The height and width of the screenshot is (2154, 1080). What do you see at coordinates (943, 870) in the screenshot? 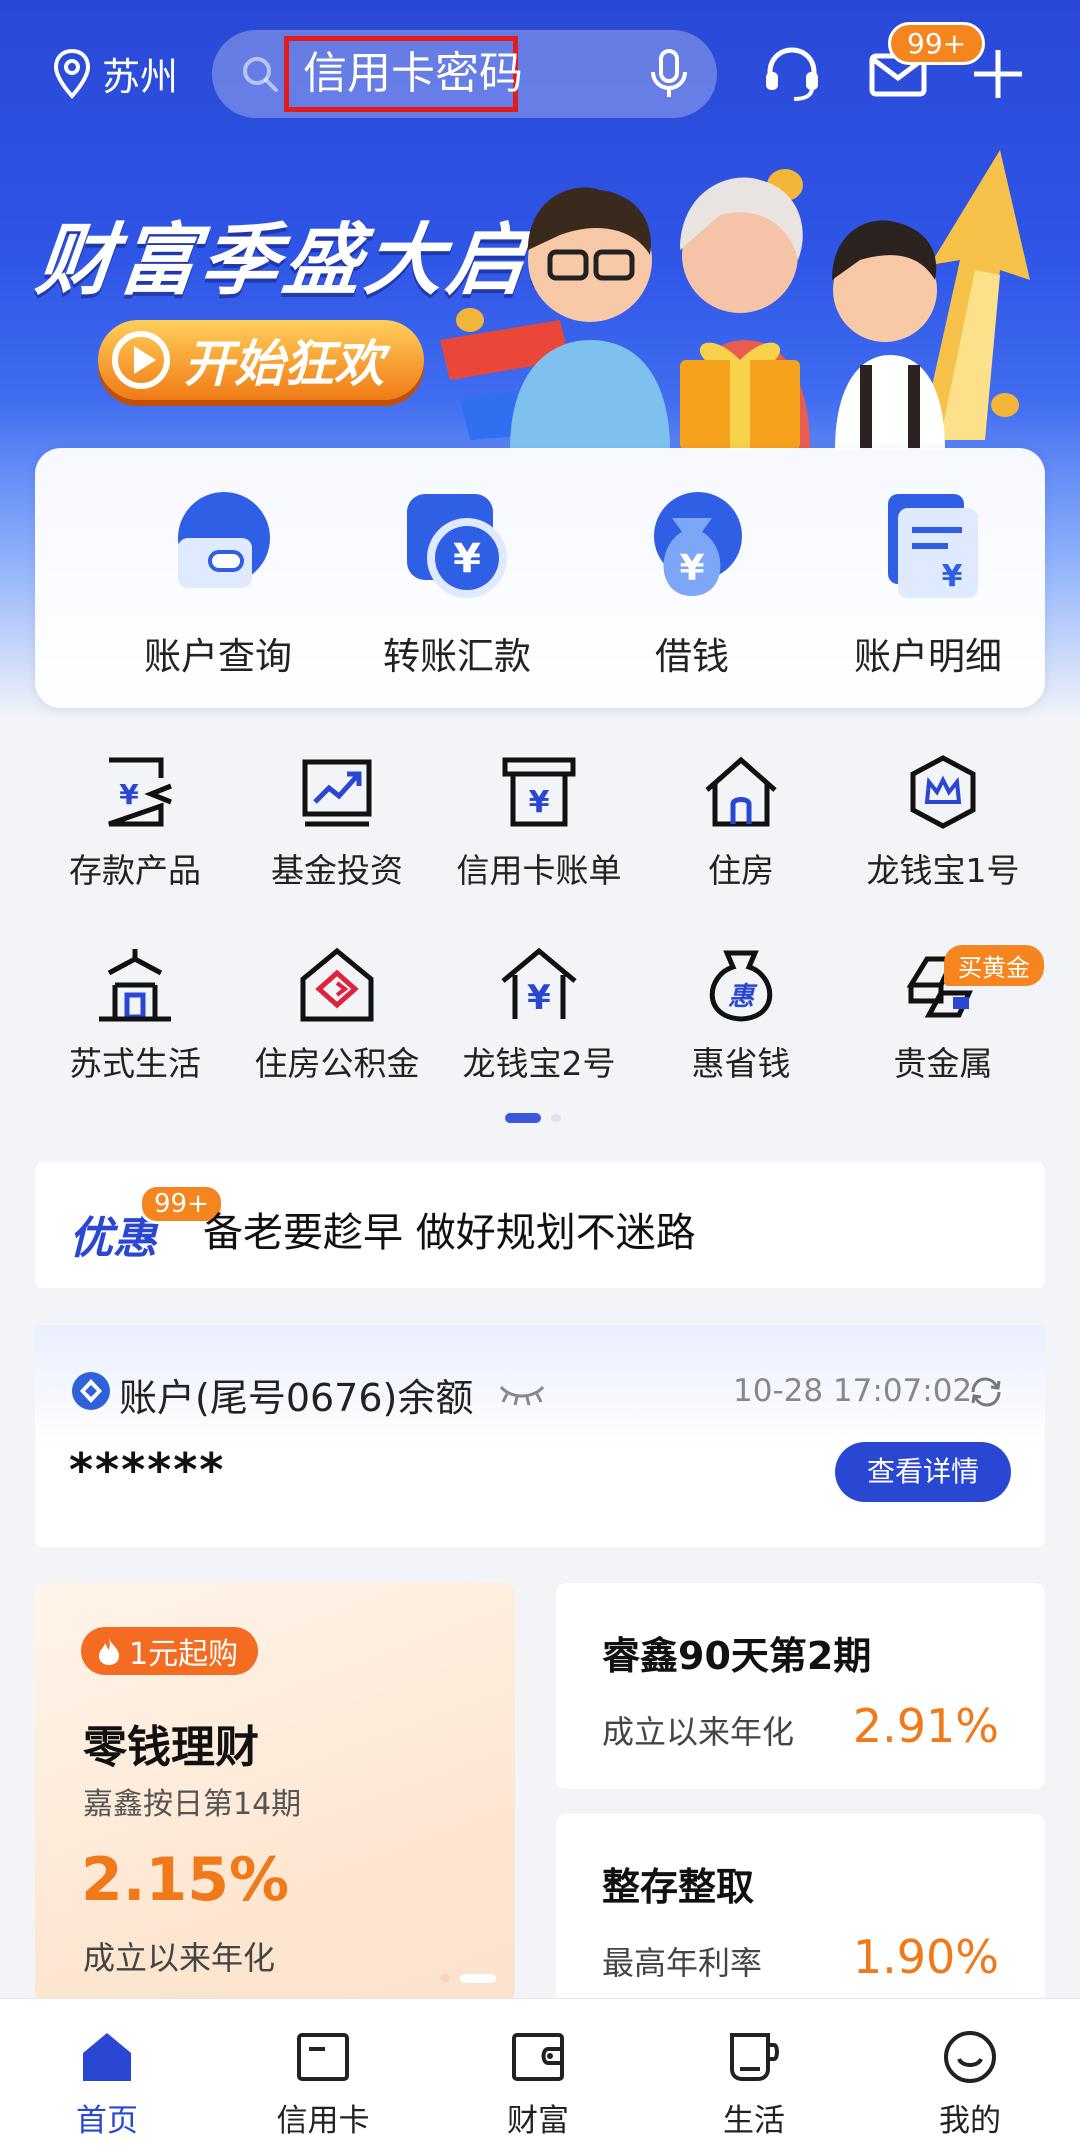
I see `grid-label: 龙钱宝1号` at bounding box center [943, 870].